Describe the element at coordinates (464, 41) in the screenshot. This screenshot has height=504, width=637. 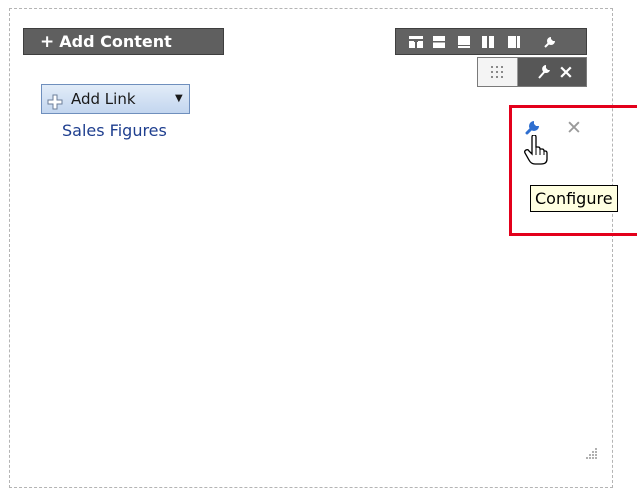
I see `two-rows-icon` at that location.